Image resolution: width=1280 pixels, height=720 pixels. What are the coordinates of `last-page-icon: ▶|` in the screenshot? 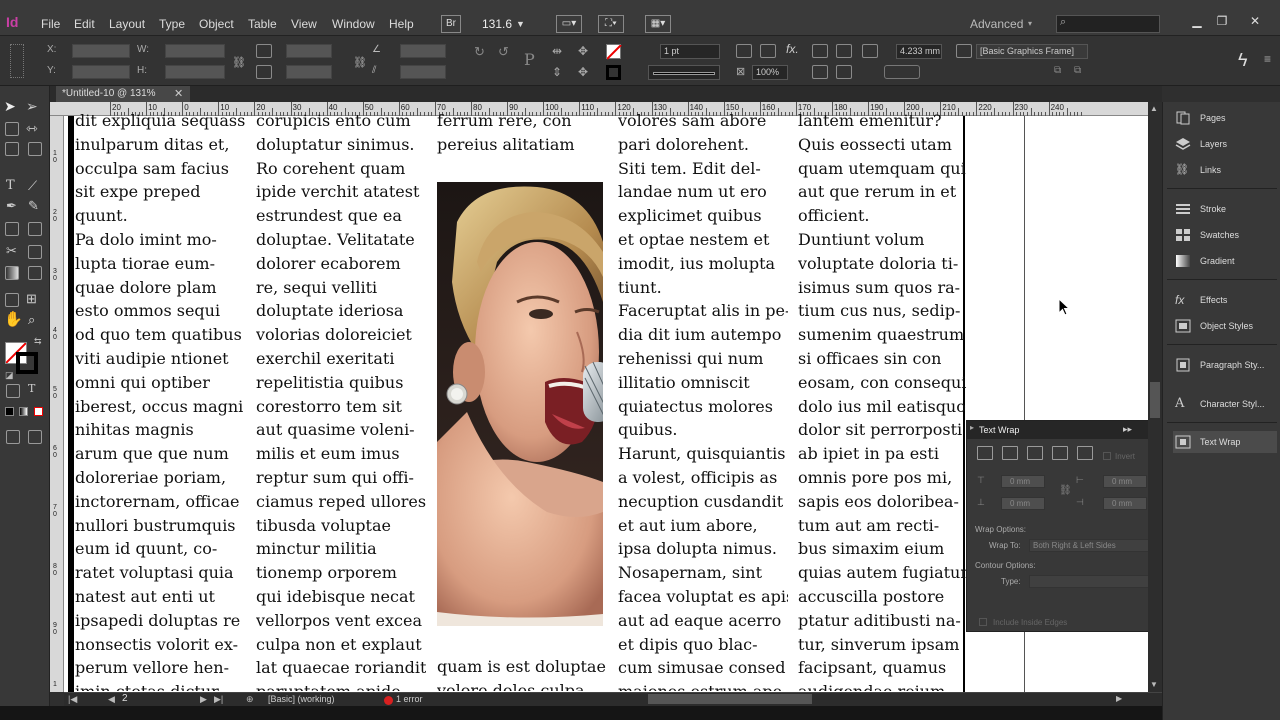 It's located at (218, 699).